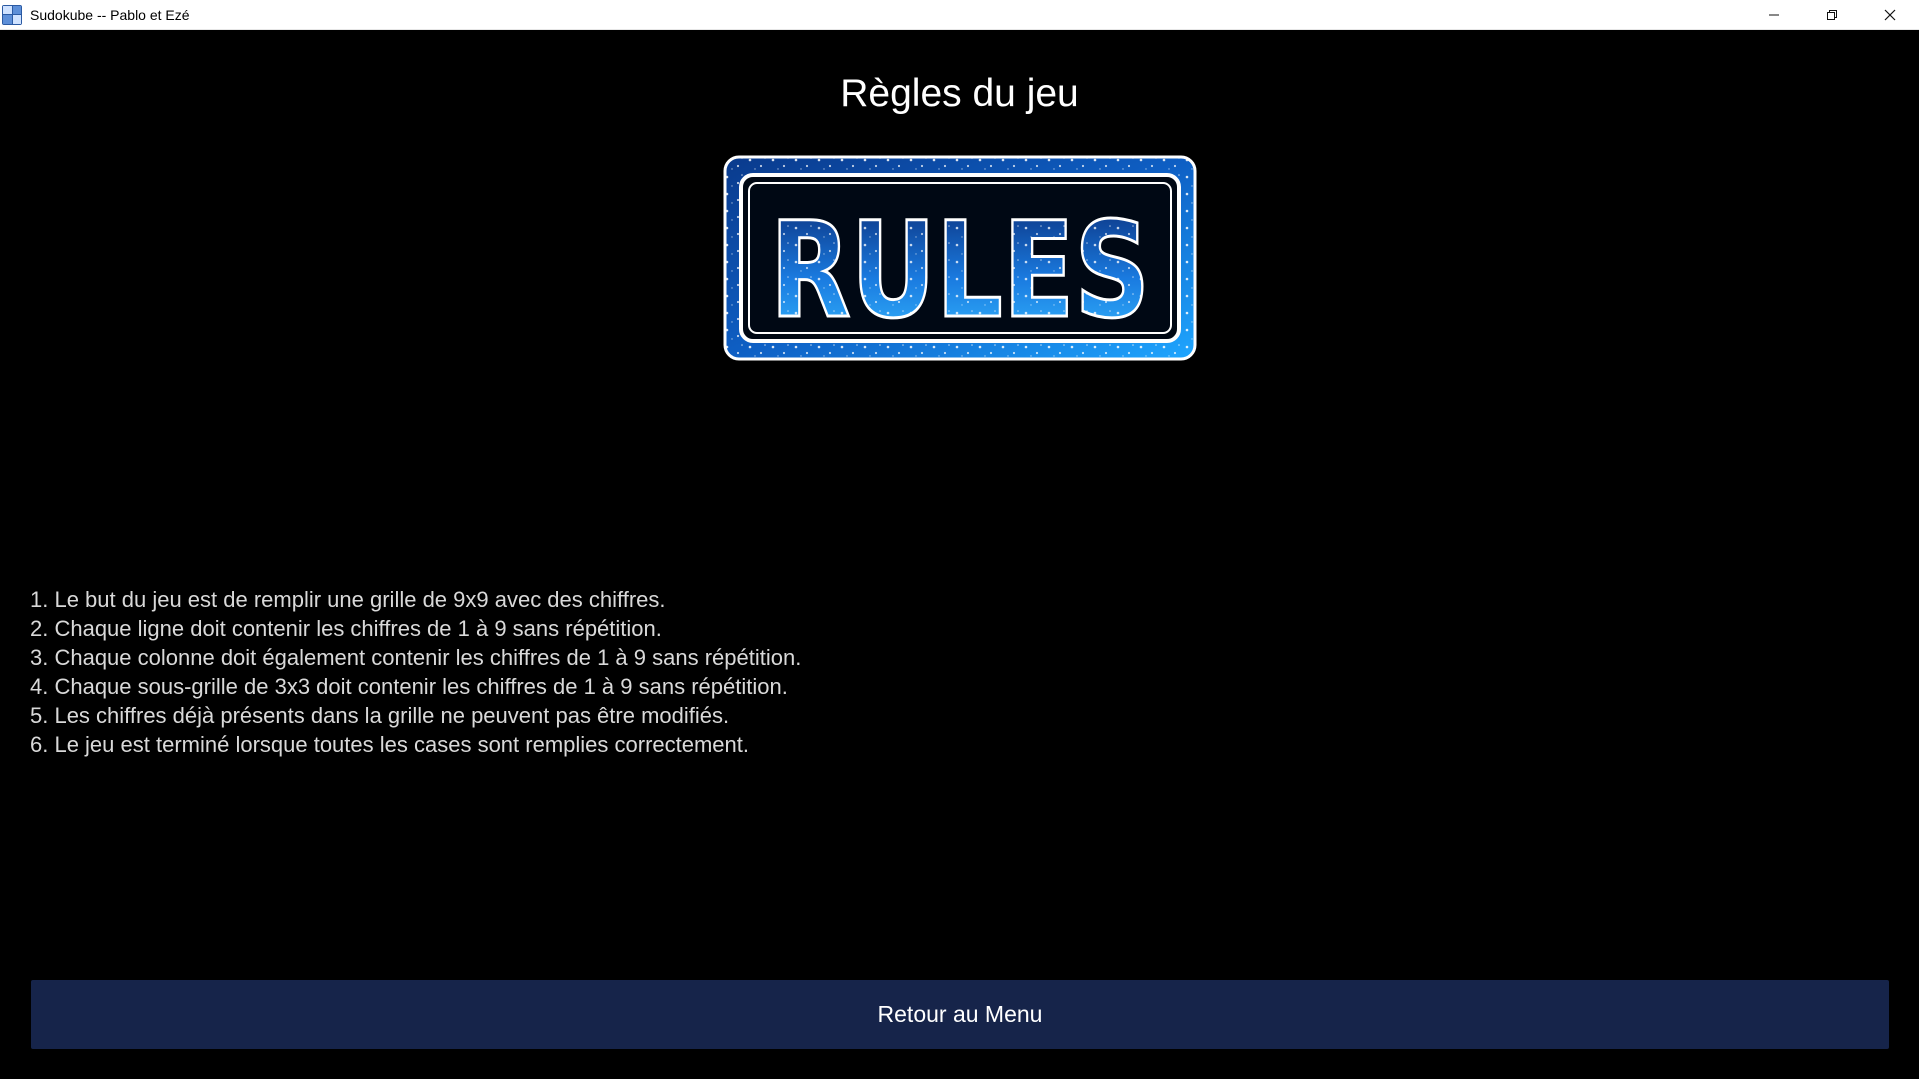  I want to click on sudoku-grid-icon, so click(12, 14).